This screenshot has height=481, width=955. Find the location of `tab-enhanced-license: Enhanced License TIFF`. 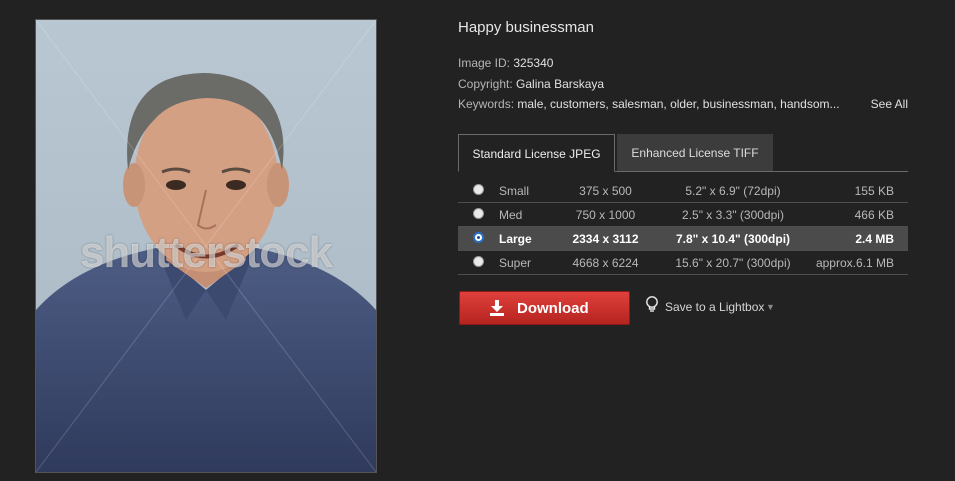

tab-enhanced-license: Enhanced License TIFF is located at coordinates (695, 152).